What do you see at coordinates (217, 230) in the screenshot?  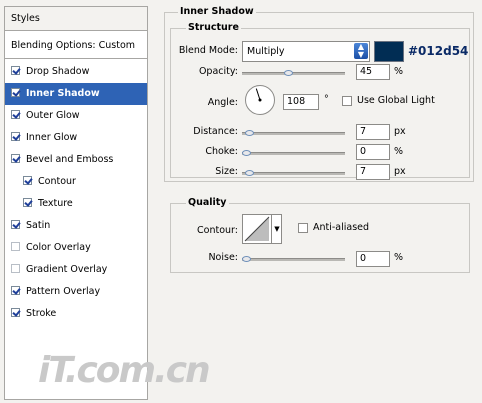 I see `contour-label: Contour:` at bounding box center [217, 230].